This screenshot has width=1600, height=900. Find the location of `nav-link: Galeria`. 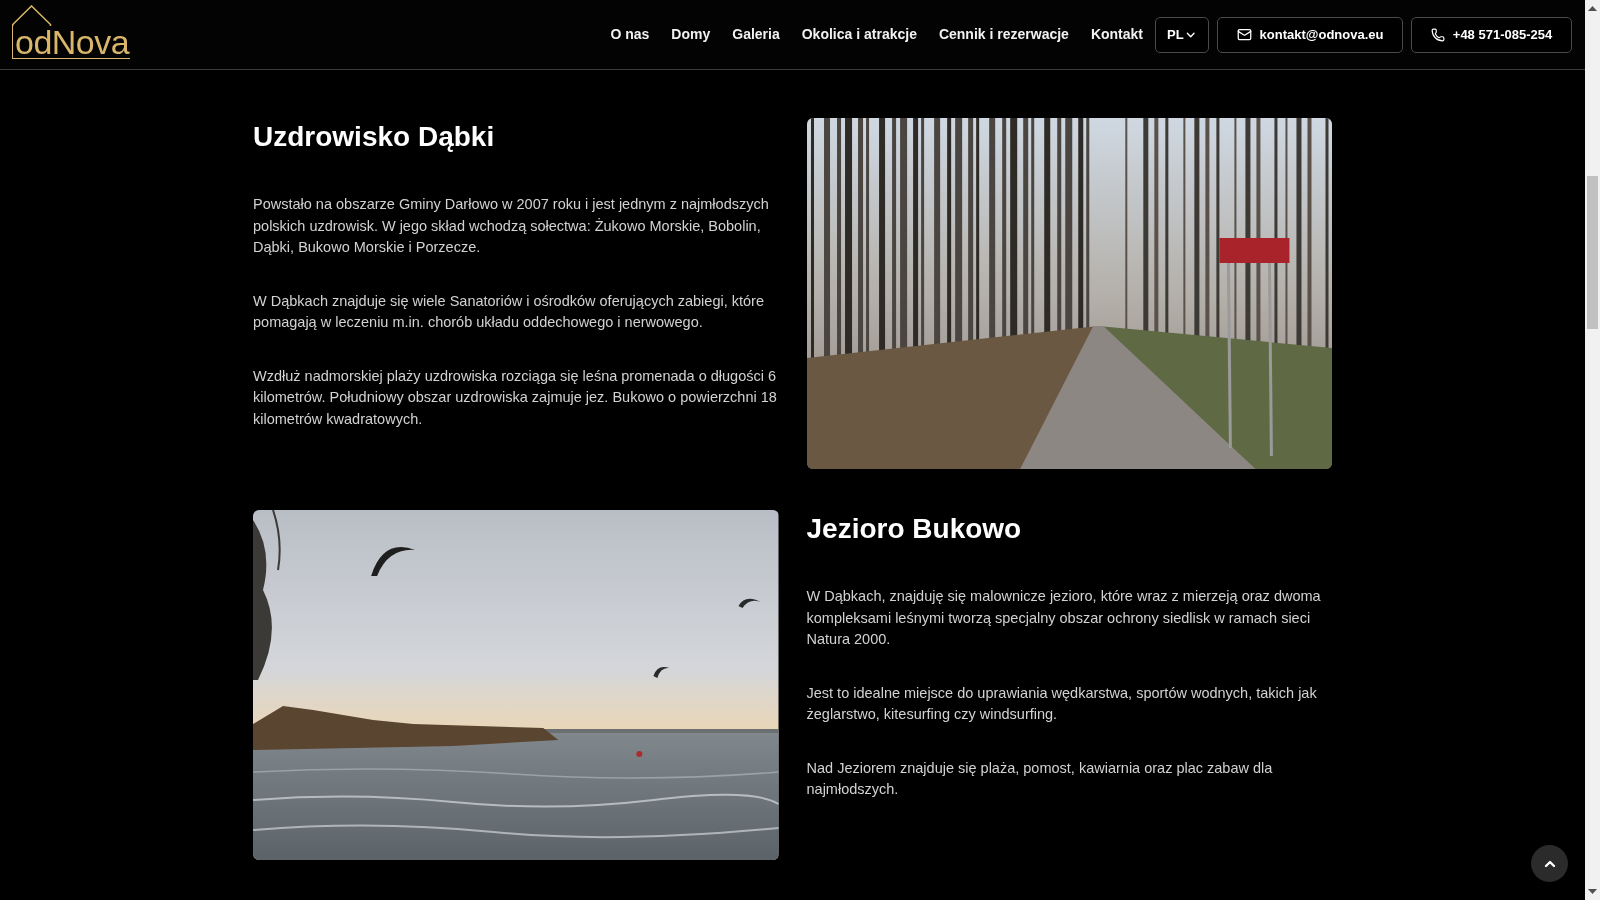

nav-link: Galeria is located at coordinates (756, 34).